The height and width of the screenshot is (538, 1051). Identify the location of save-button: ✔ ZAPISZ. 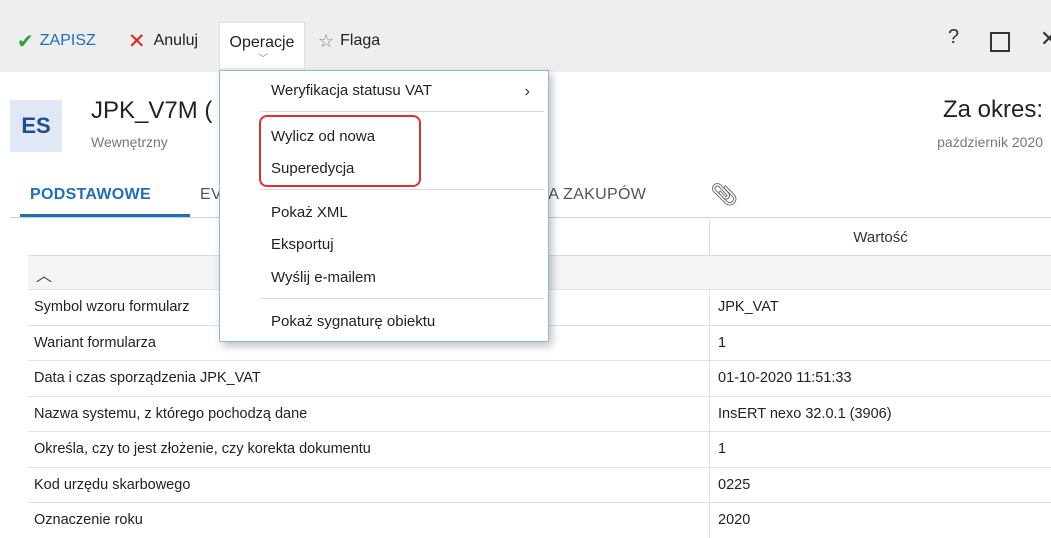
(56, 41).